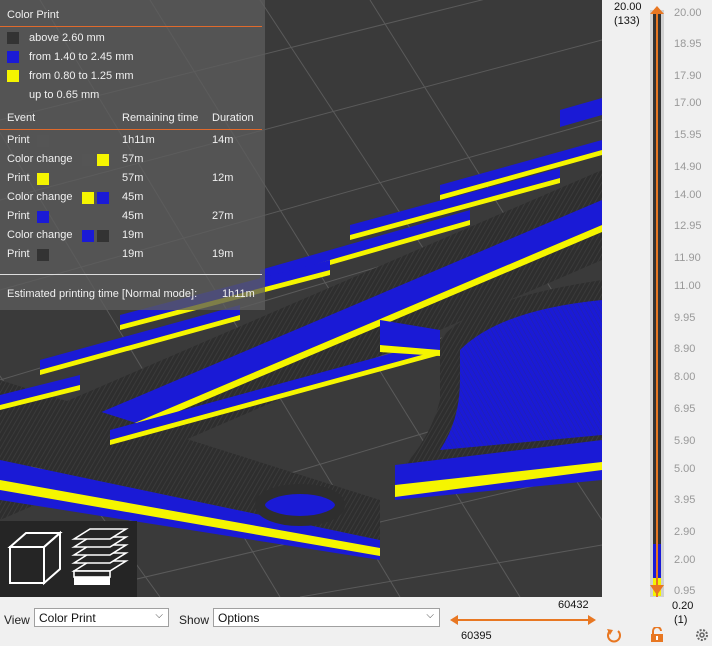 The width and height of the screenshot is (712, 646). Describe the element at coordinates (685, 377) in the screenshot. I see `tick-label: 8.00` at that location.